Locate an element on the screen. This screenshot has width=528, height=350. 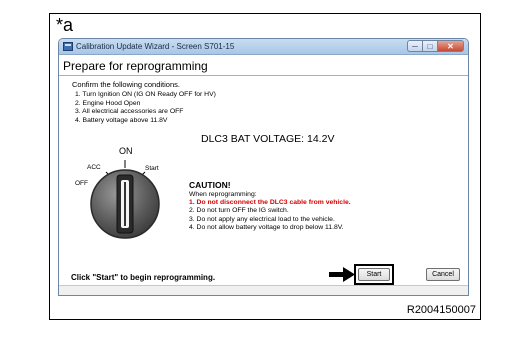
close-button: ✕ is located at coordinates (450, 46).